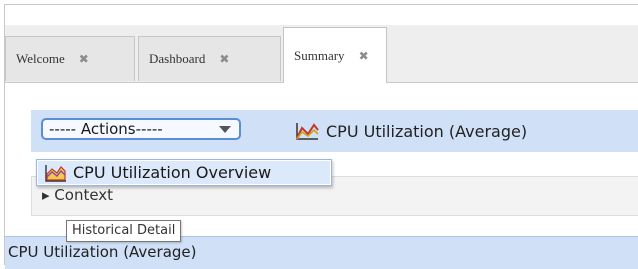  Describe the element at coordinates (106, 129) in the screenshot. I see `actions-dropdown-label: ----- Actions-----` at that location.